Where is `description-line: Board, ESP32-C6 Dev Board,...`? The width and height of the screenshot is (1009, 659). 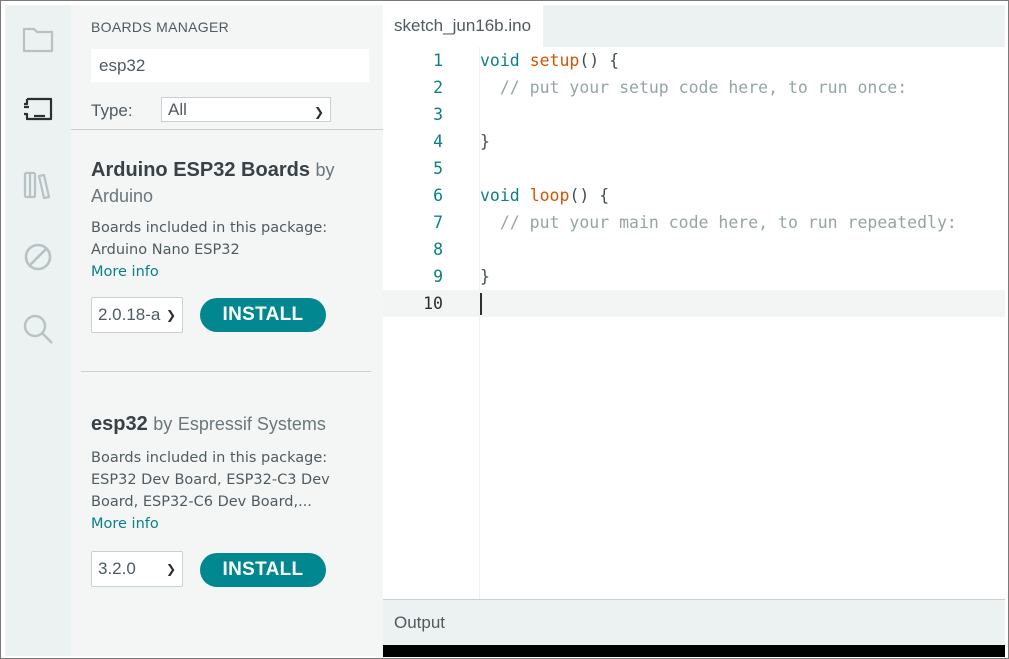
description-line: Board, ESP32-C6 Dev Board,... is located at coordinates (201, 502).